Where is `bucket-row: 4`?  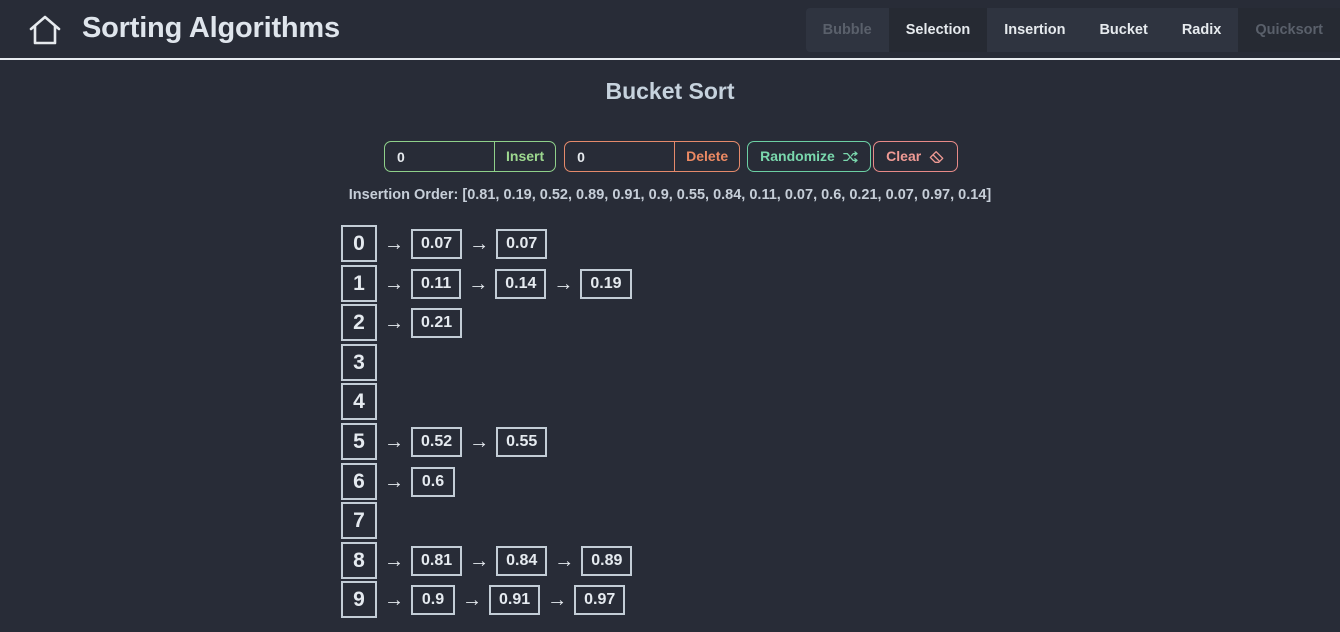 bucket-row: 4 is located at coordinates (359, 401).